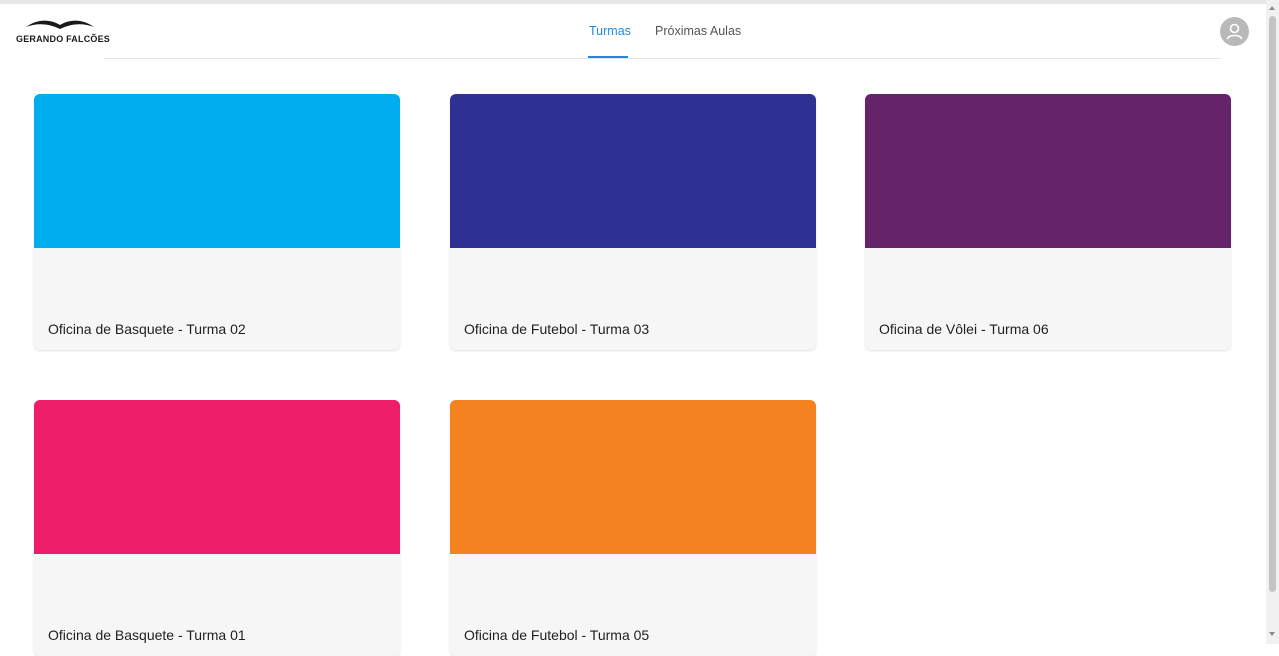 The width and height of the screenshot is (1279, 656). I want to click on class-card: Oficina de Futebol - Turma 05, so click(633, 528).